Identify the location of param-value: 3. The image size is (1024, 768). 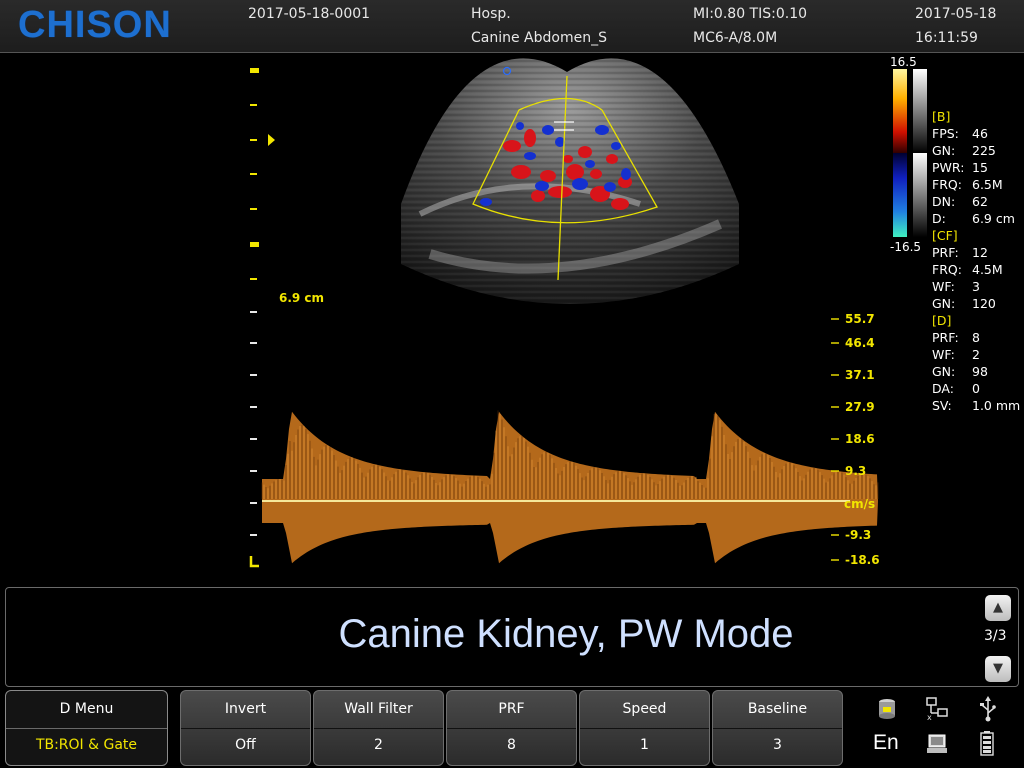
(976, 286).